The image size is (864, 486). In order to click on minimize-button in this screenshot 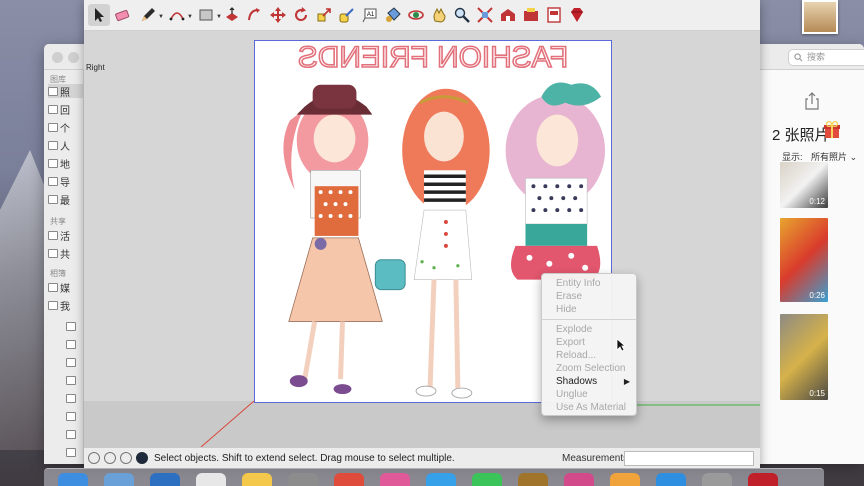, I will do `click(73, 57)`.